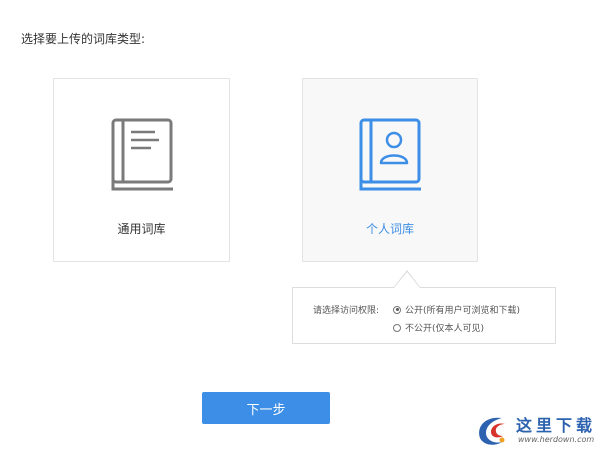  What do you see at coordinates (463, 311) in the screenshot?
I see `public-option-label: 公开(所有用户可浏览和下载)` at bounding box center [463, 311].